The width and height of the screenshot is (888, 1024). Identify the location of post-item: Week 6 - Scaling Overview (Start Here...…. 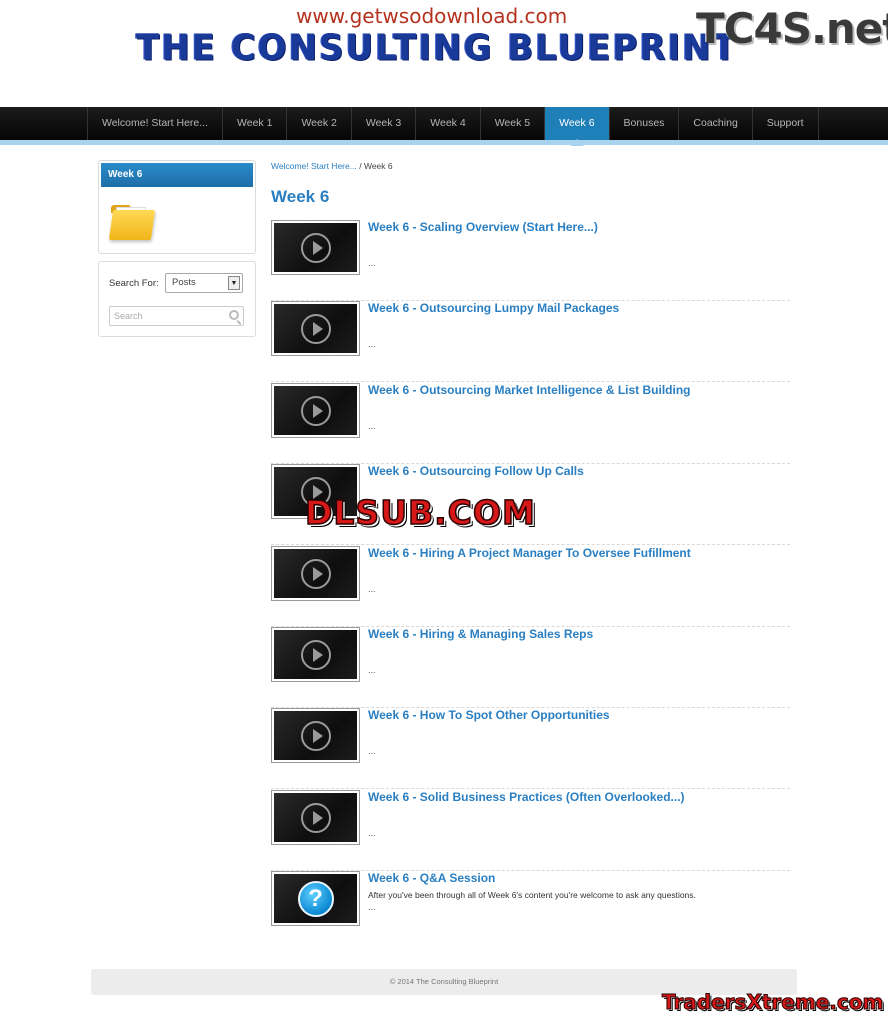
(530, 260).